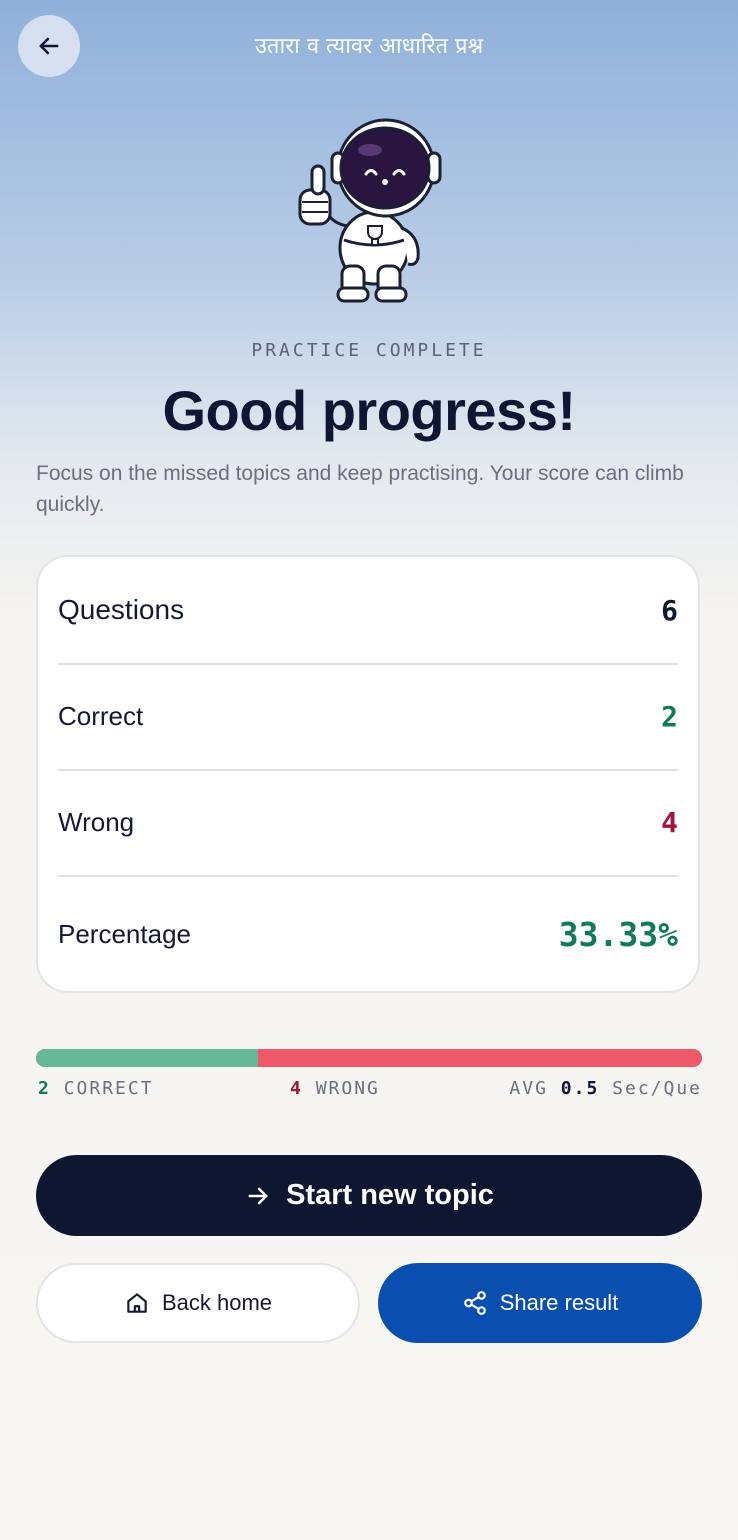  What do you see at coordinates (475, 1303) in the screenshot?
I see `share-icon` at bounding box center [475, 1303].